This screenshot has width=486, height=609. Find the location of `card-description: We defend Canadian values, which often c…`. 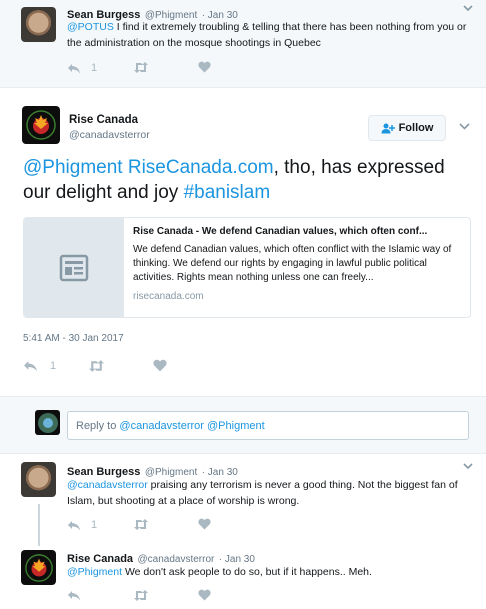

card-description: We defend Canadian values, which often c… is located at coordinates (292, 263).